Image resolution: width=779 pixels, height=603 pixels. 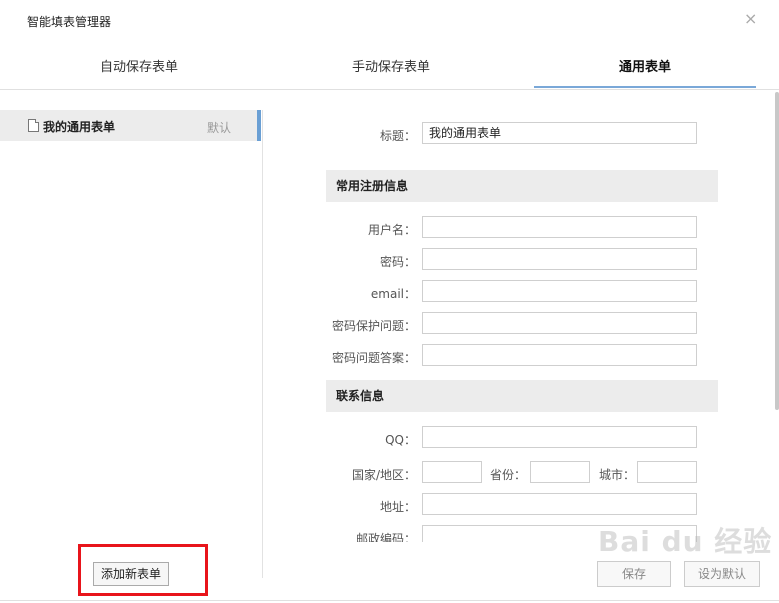 I want to click on tab-manual-save: 手动保存表单, so click(x=391, y=70).